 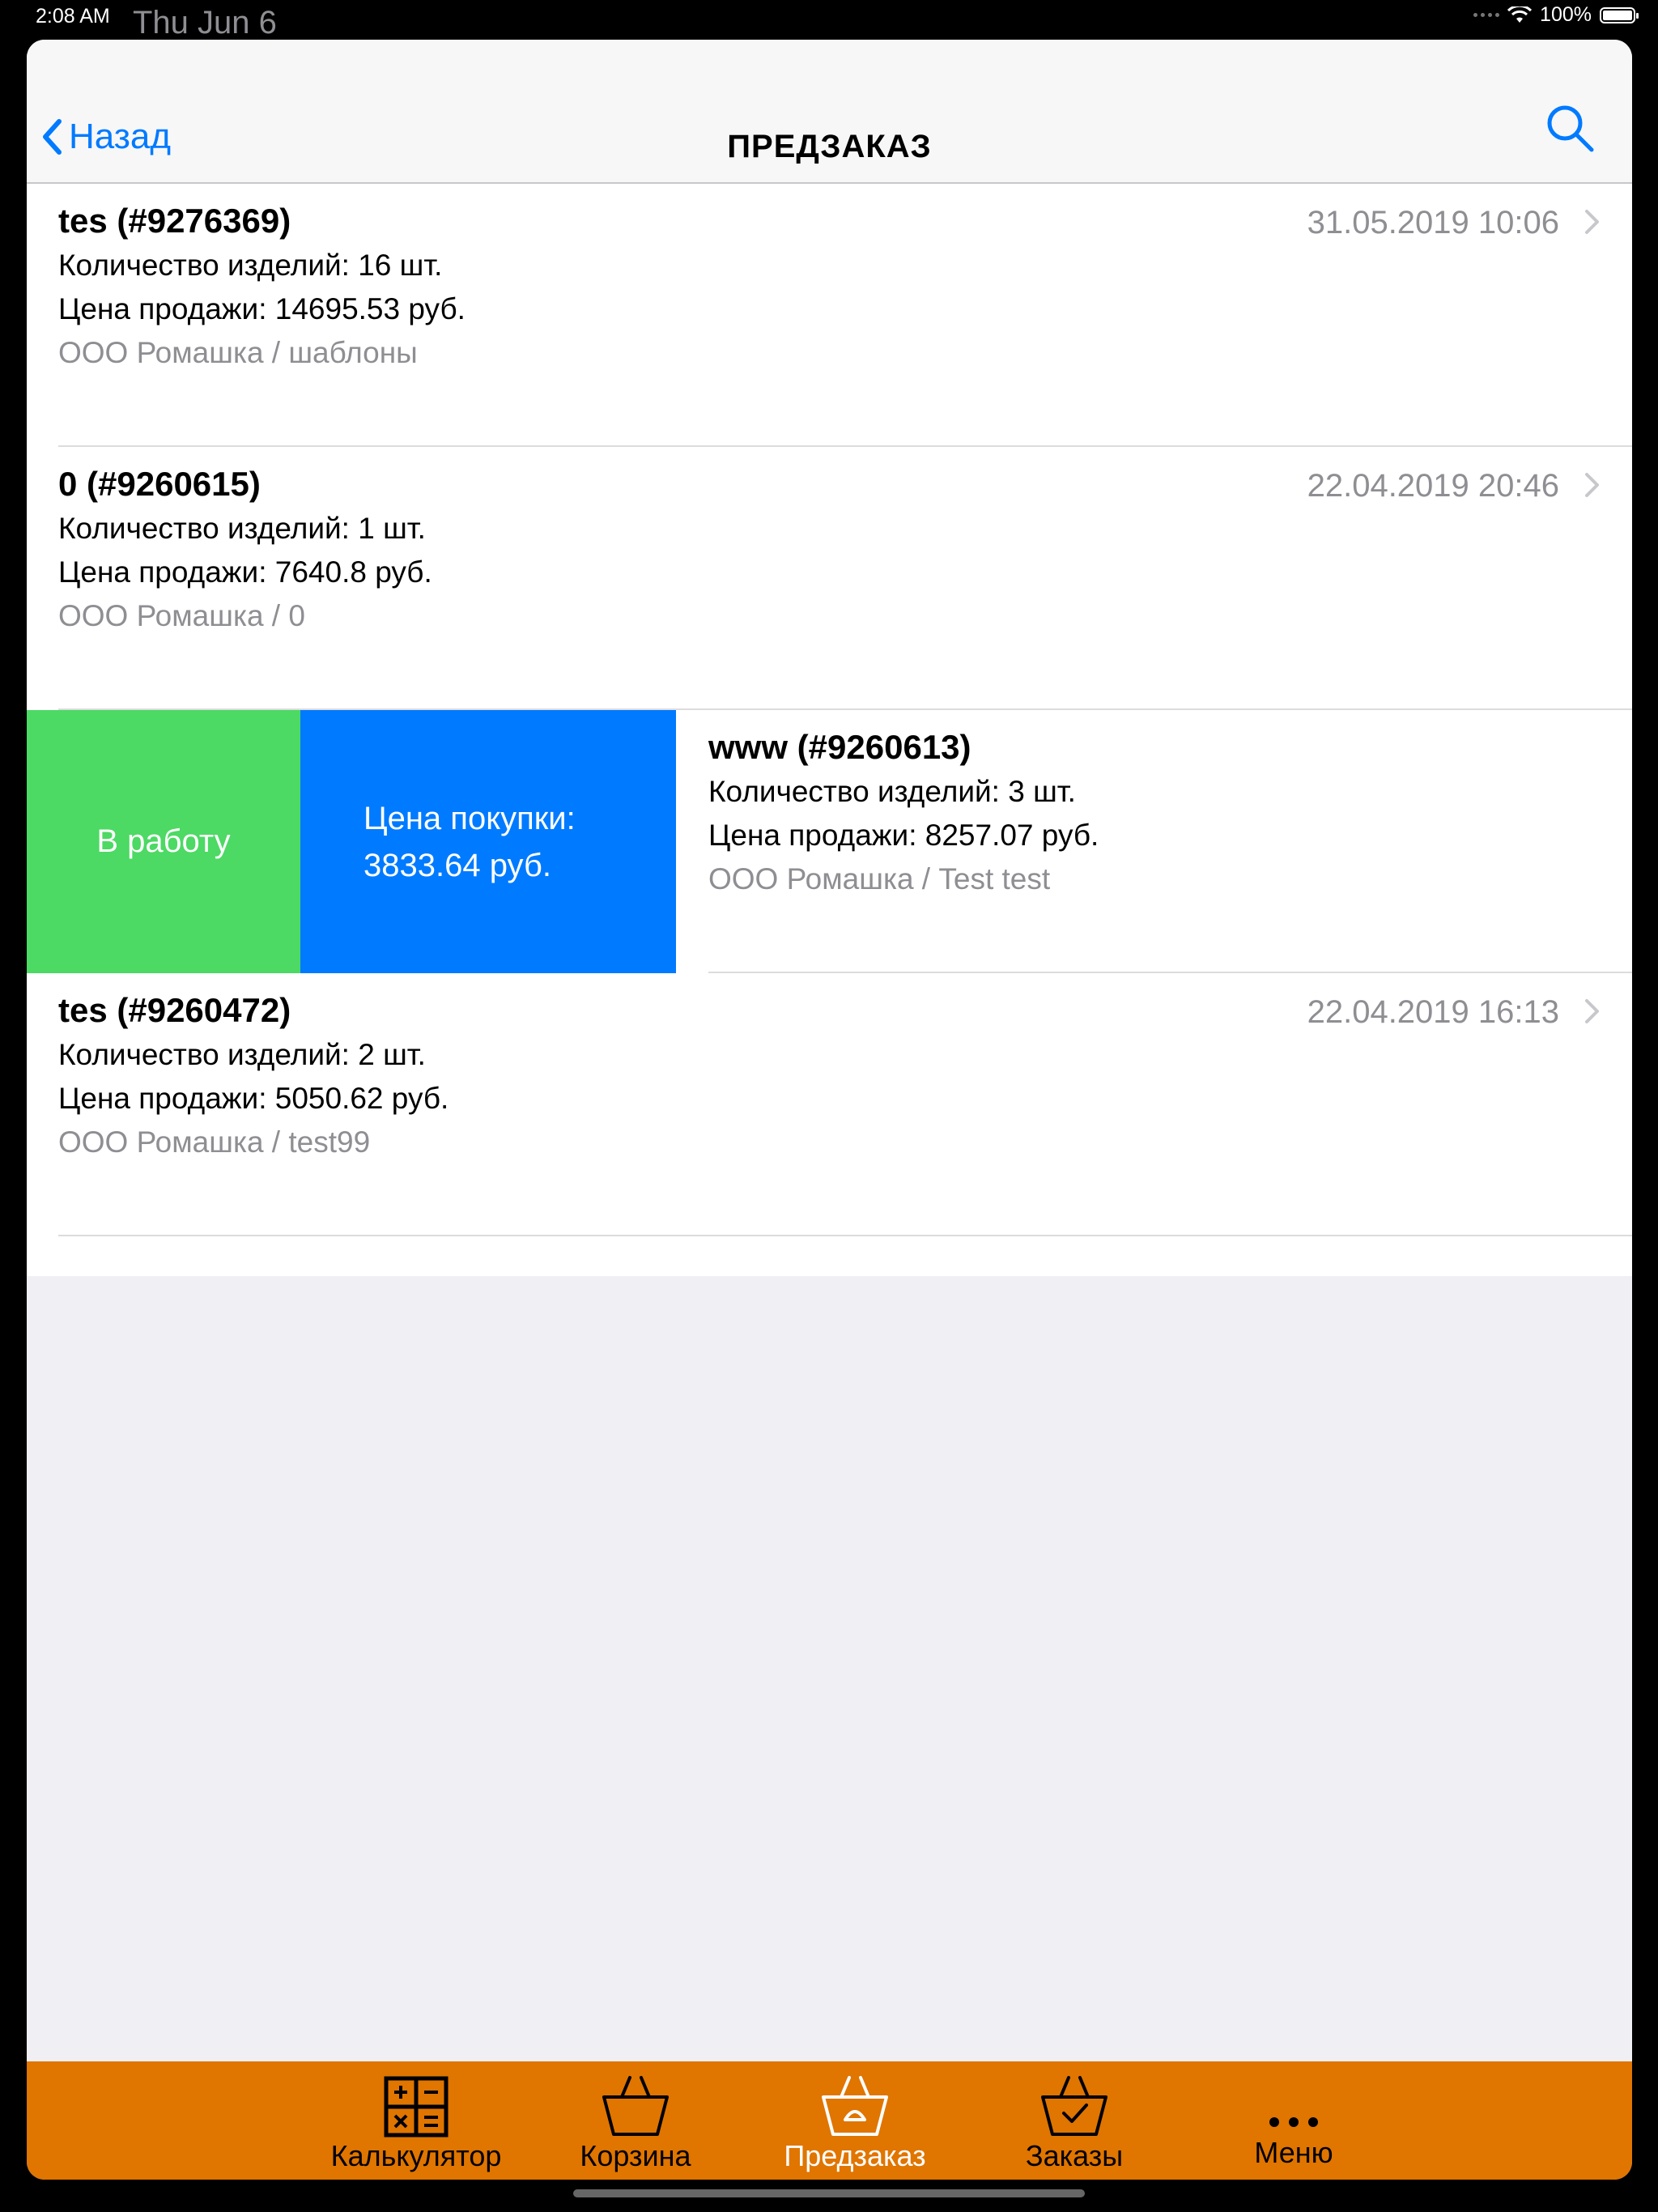 I want to click on calculator-icon, so click(x=416, y=2107).